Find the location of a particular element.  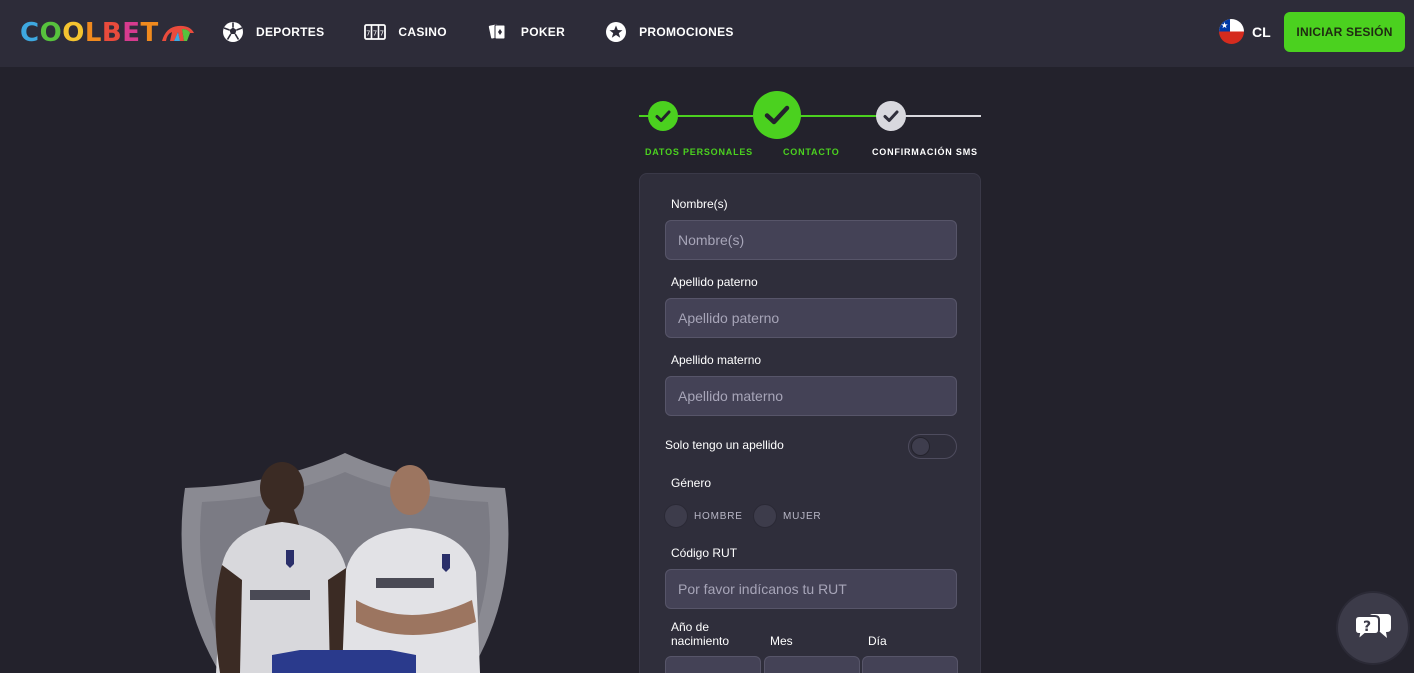

nav-item-poker: POKER is located at coordinates (526, 32).